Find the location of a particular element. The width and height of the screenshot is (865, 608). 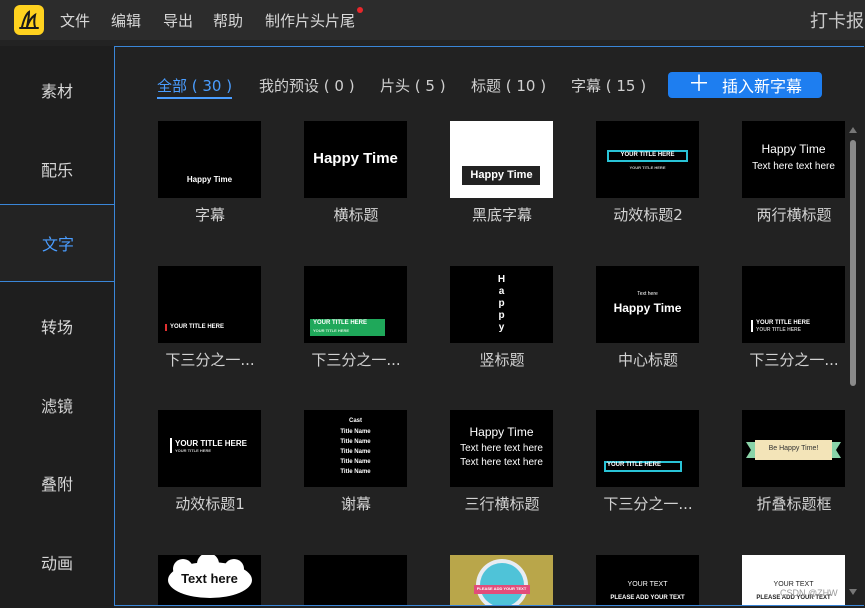

tab-all: 全部 ( 30 ) is located at coordinates (195, 87).